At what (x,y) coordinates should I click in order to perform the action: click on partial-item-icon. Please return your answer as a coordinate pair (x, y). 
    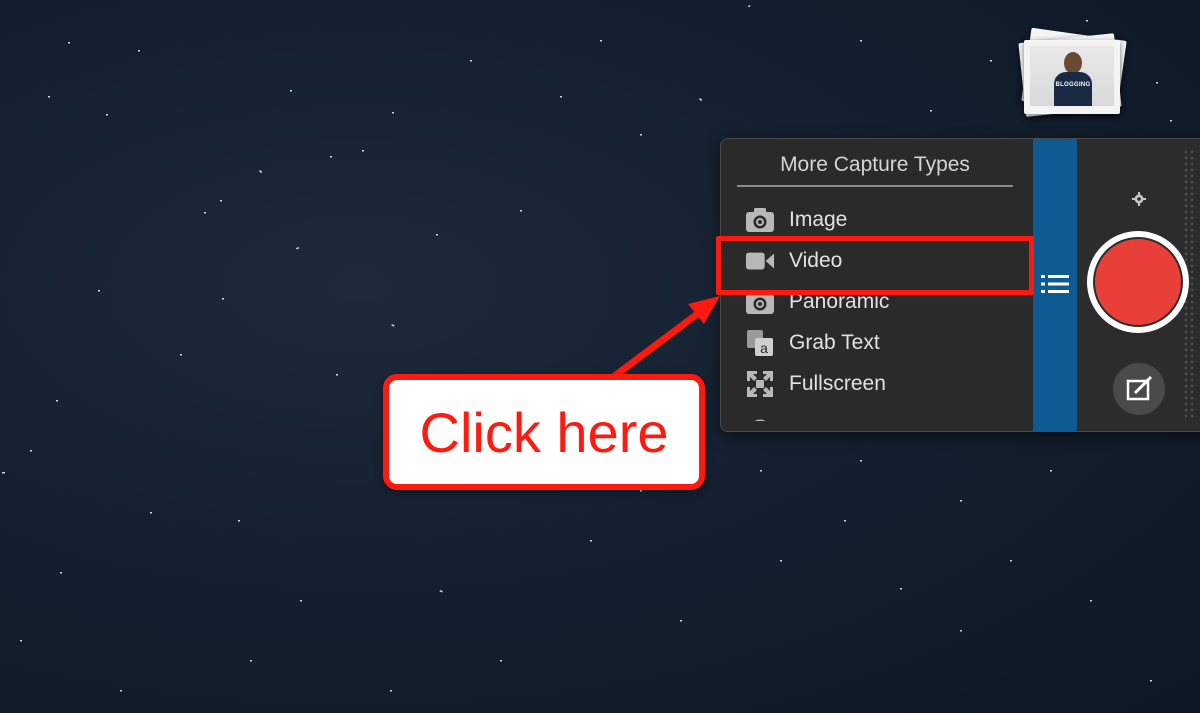
    Looking at the image, I should click on (760, 415).